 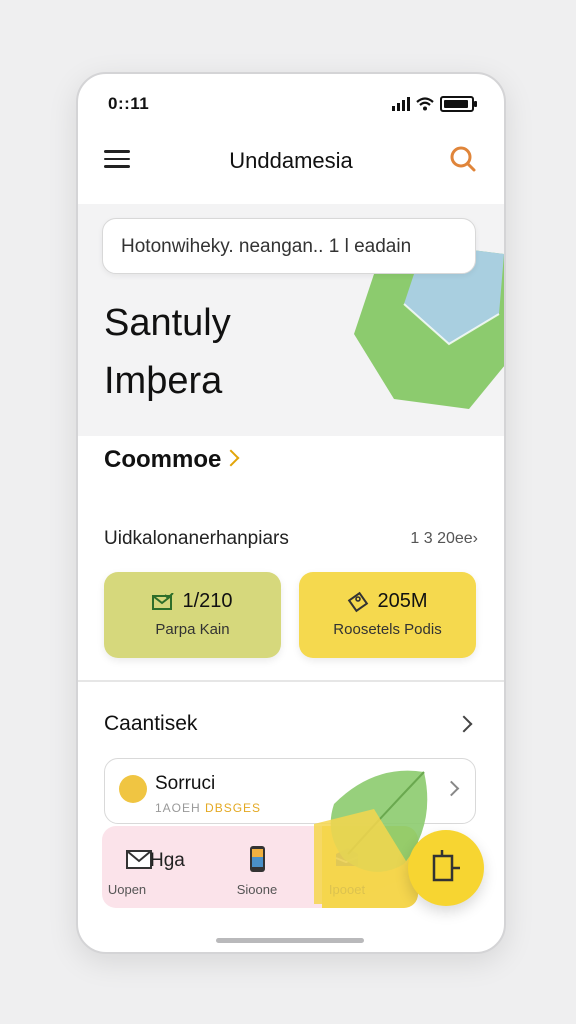 What do you see at coordinates (257, 889) in the screenshot?
I see `tab-label: Sioone` at bounding box center [257, 889].